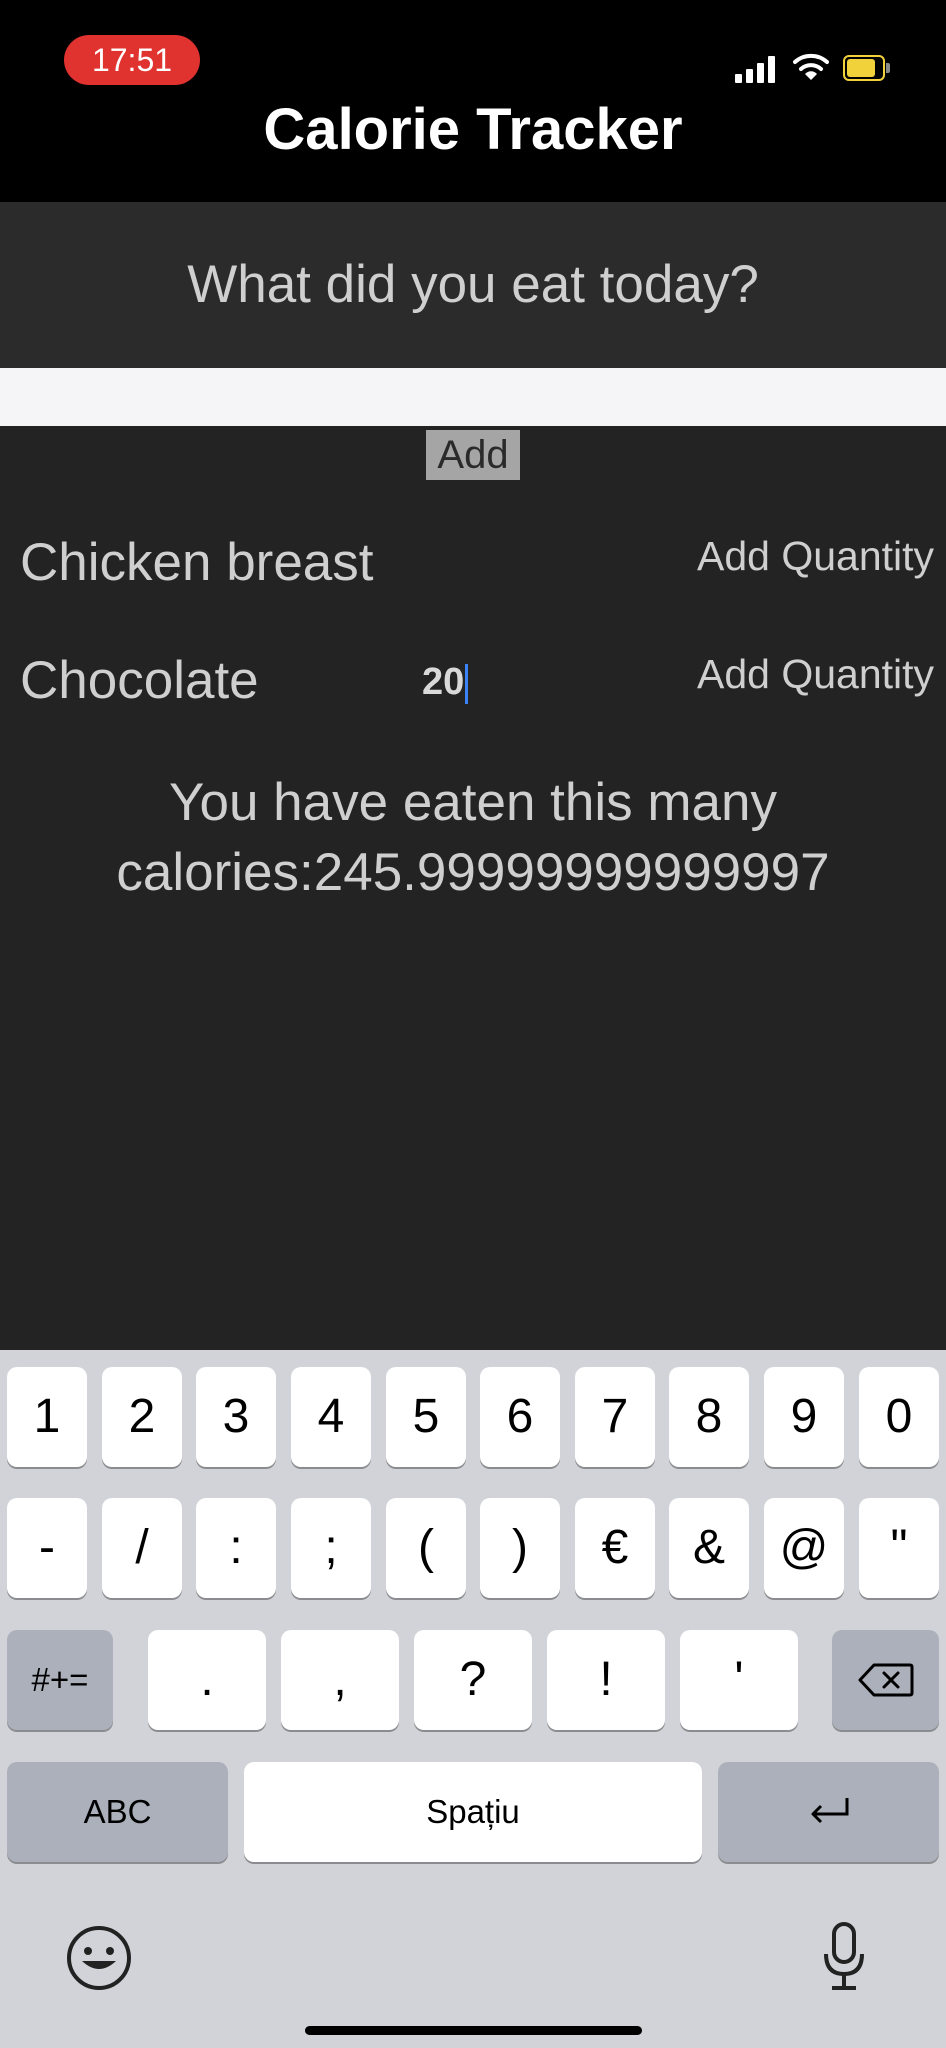  Describe the element at coordinates (811, 66) in the screenshot. I see `wifi-icon` at that location.